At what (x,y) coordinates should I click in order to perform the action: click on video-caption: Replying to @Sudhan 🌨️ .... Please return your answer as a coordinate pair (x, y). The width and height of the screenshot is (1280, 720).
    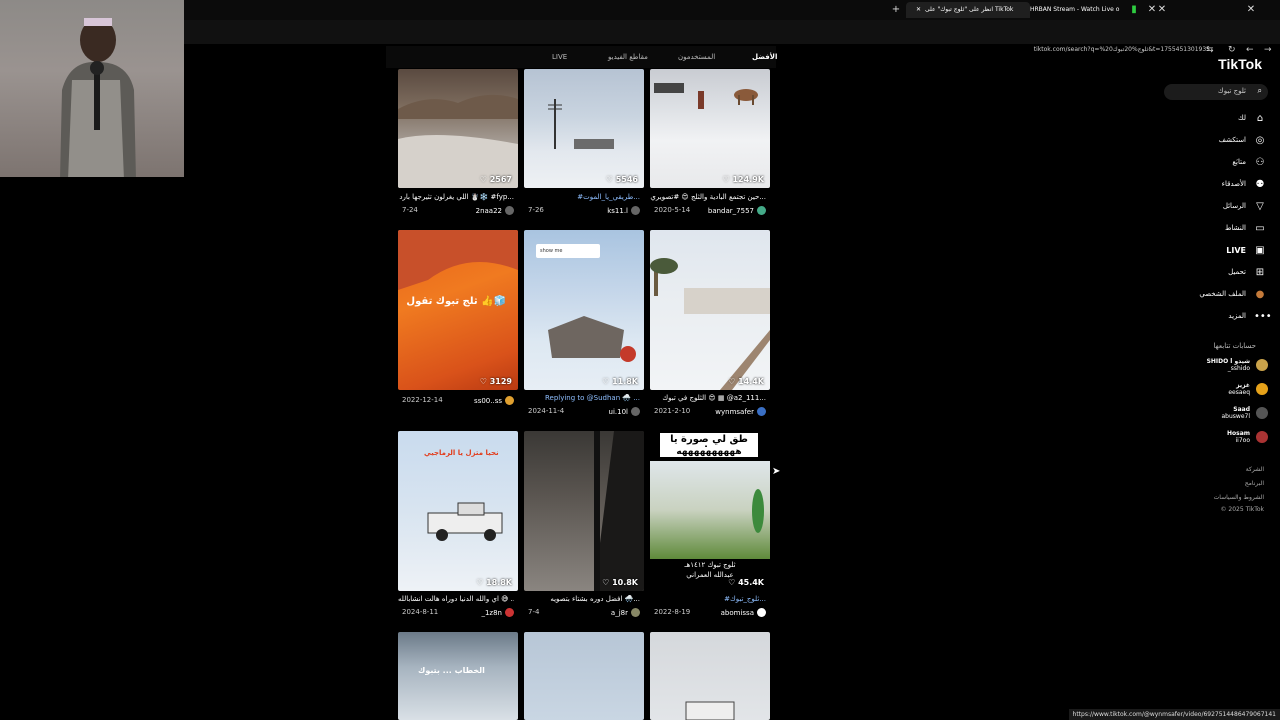
    Looking at the image, I should click on (582, 398).